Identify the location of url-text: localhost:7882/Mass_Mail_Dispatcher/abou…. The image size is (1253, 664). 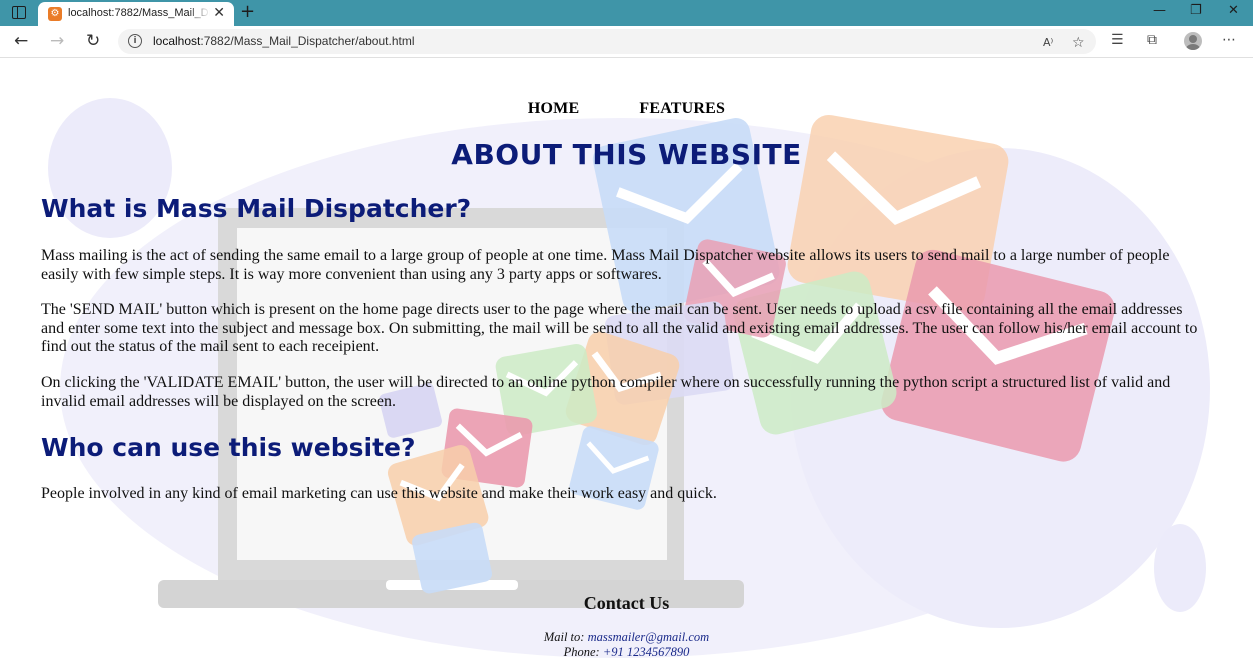
(283, 41).